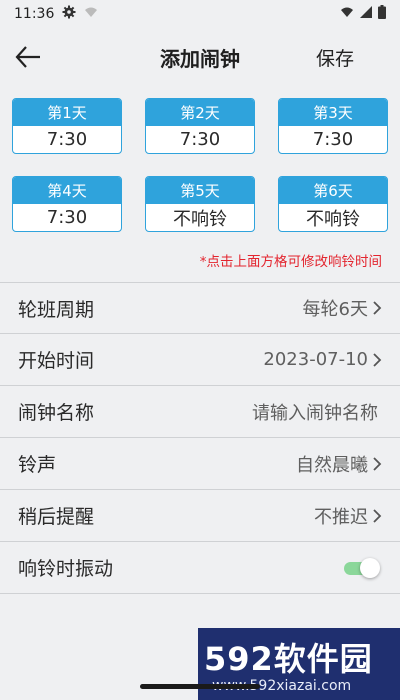  Describe the element at coordinates (200, 190) in the screenshot. I see `day-label: 第5天` at that location.